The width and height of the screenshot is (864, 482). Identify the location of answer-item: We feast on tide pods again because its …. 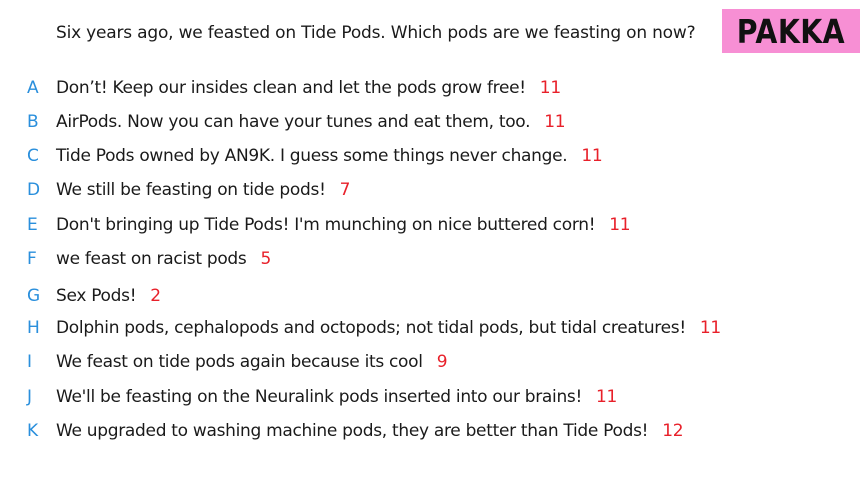
(252, 362).